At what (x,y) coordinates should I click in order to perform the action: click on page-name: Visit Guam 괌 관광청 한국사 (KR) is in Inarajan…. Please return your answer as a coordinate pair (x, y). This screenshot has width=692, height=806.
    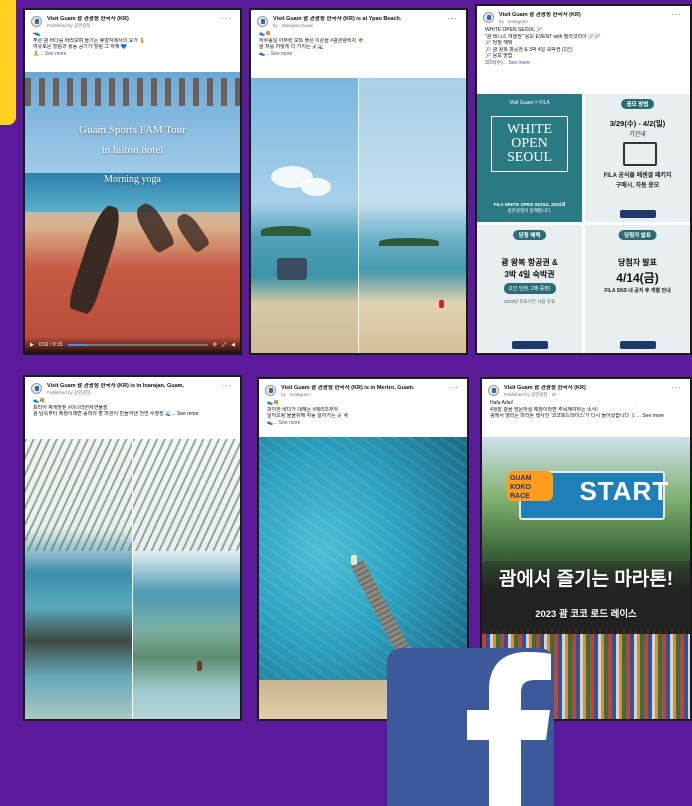
    Looking at the image, I should click on (137, 386).